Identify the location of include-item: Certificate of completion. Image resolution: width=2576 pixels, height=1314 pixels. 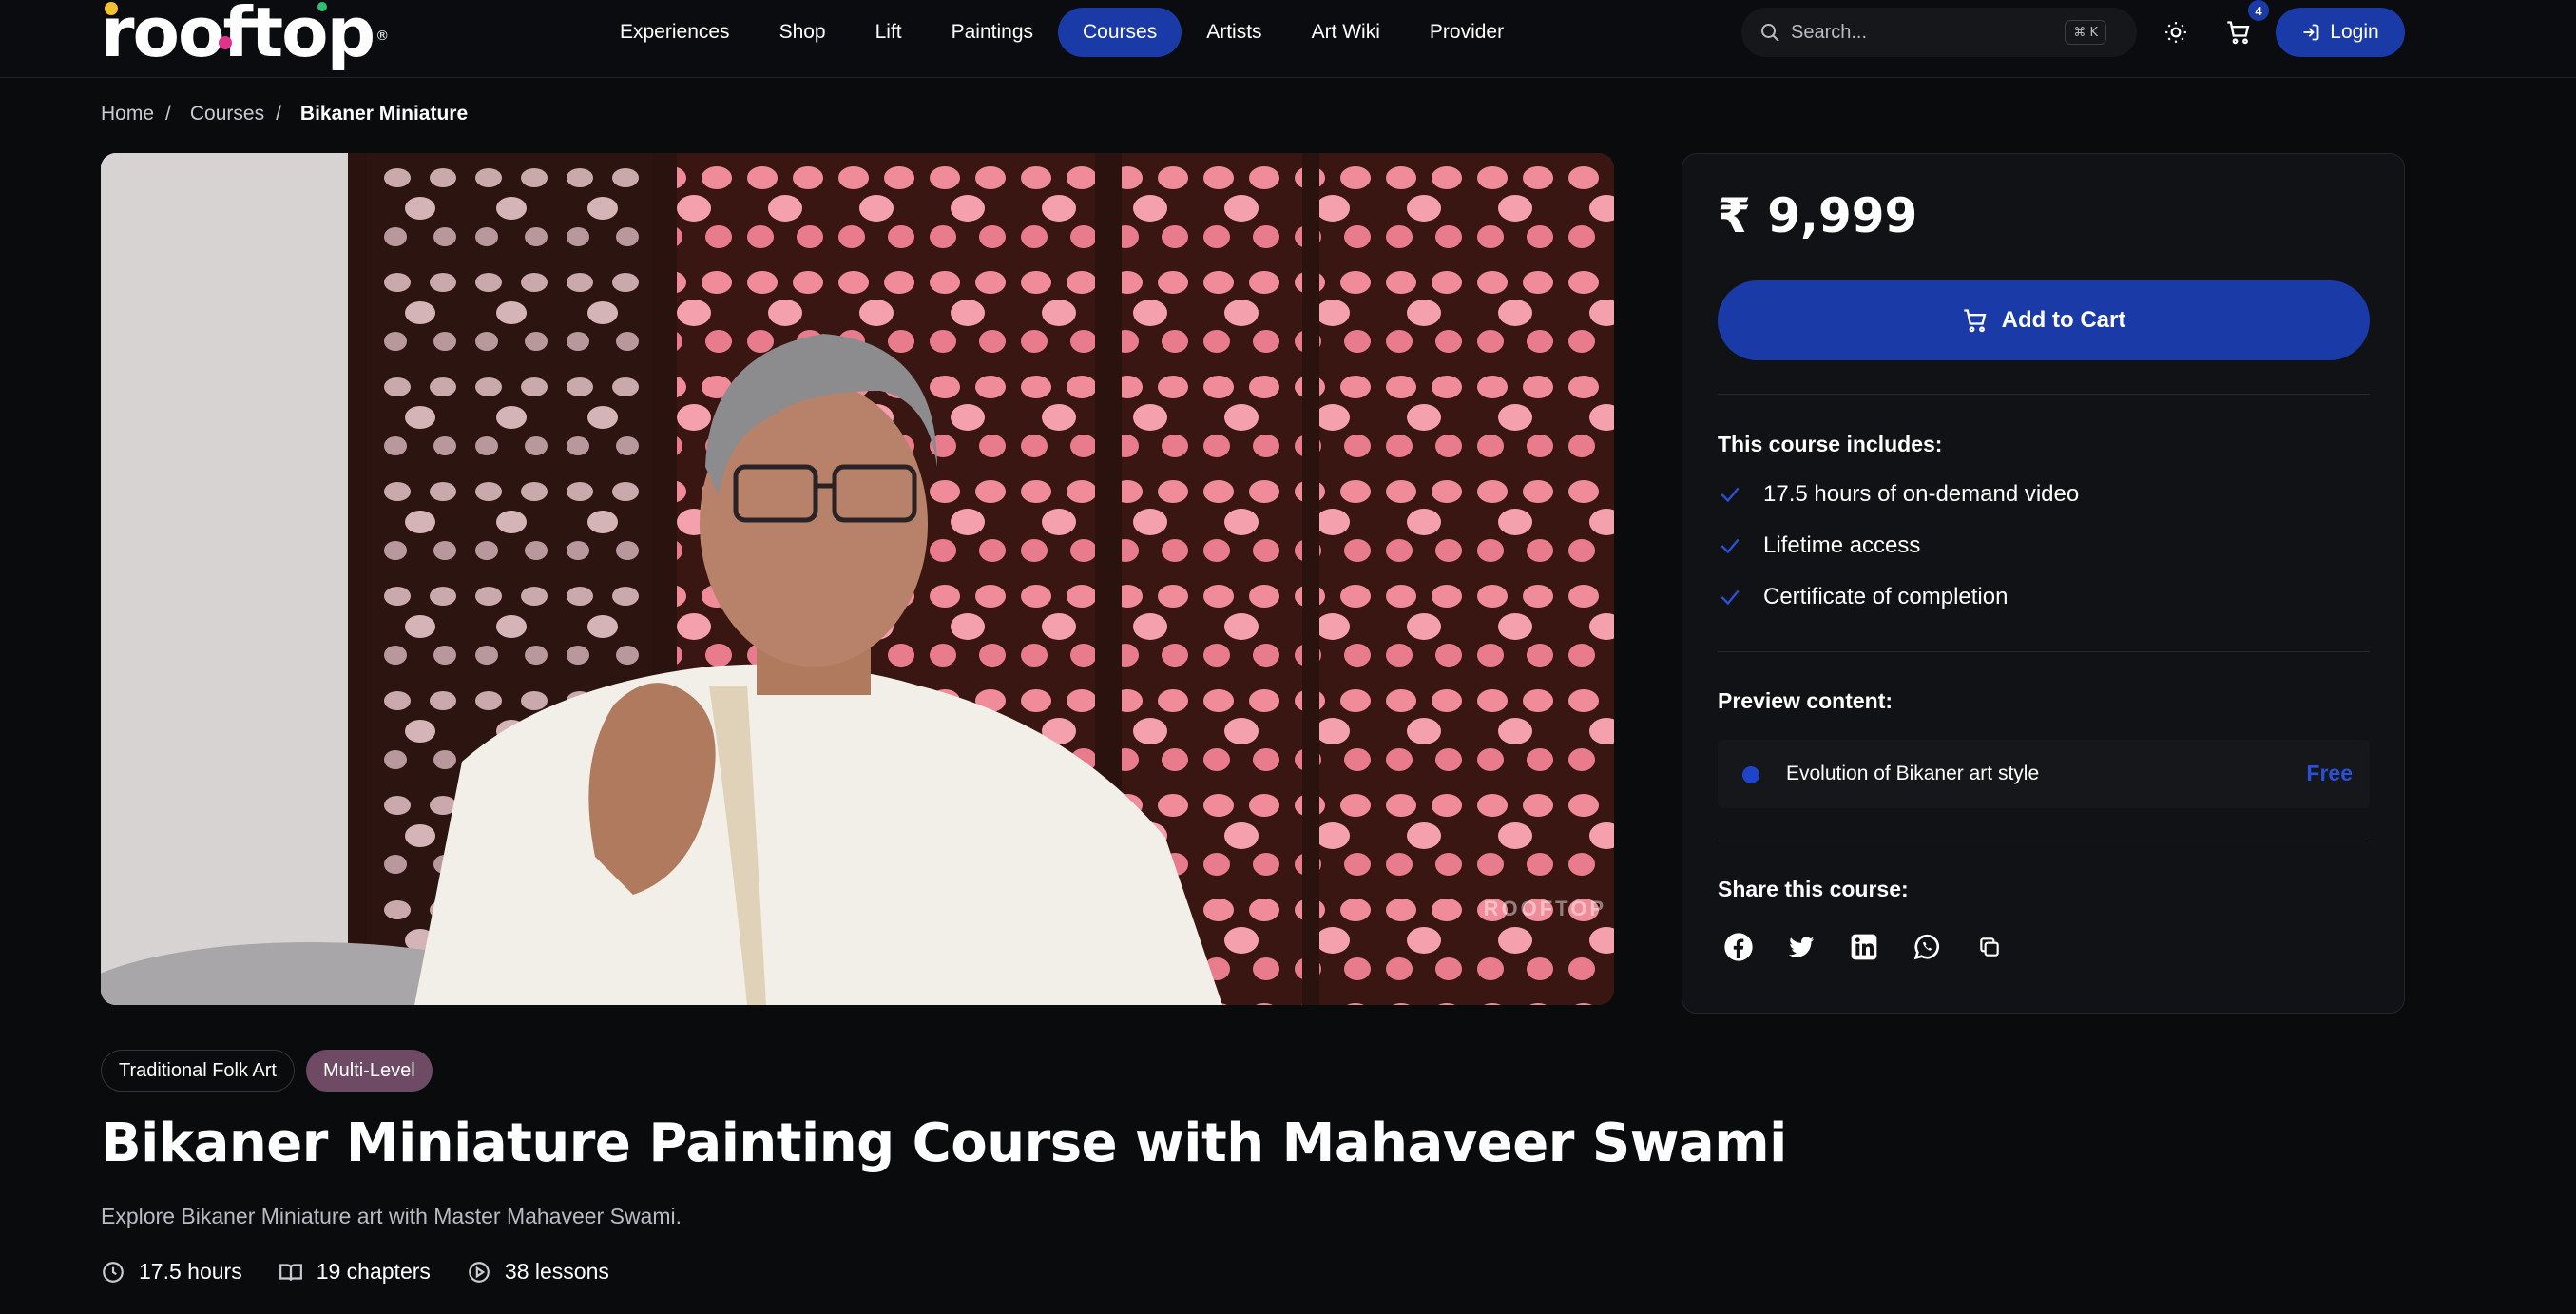
(1863, 597).